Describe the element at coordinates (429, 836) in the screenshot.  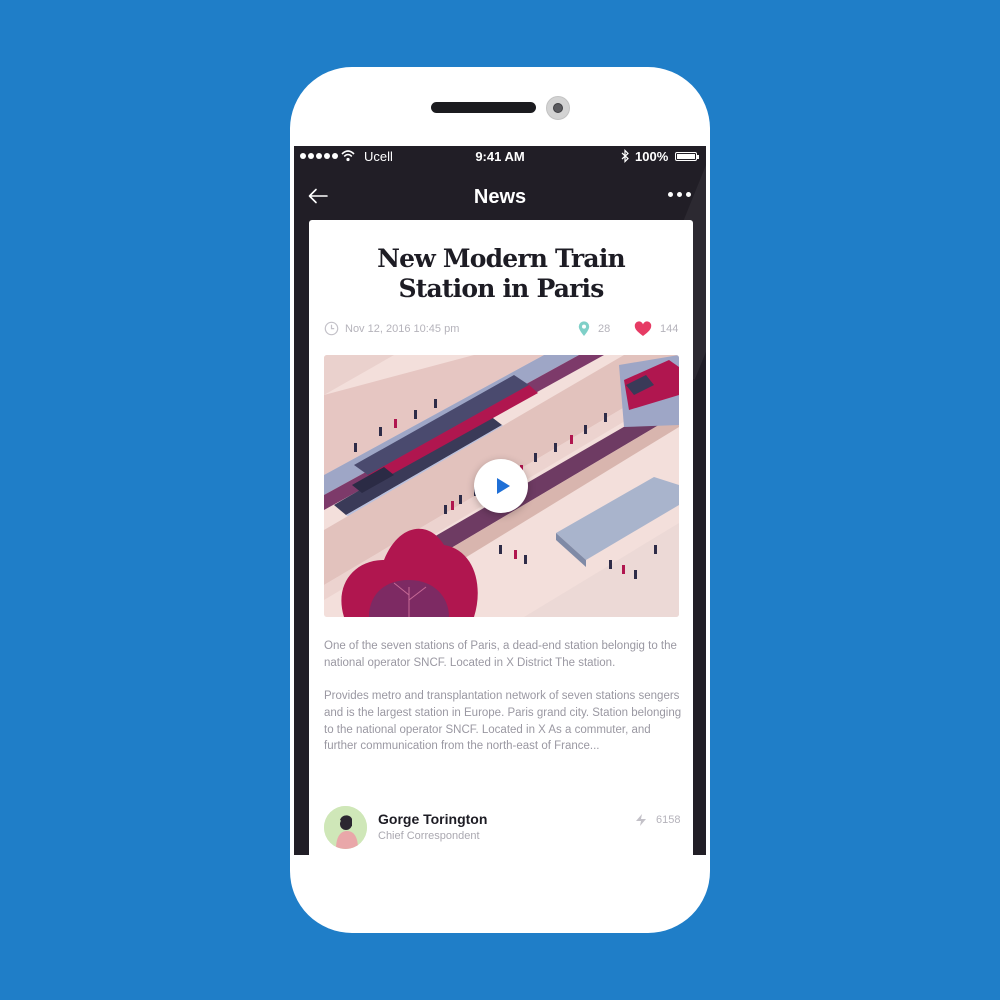
I see `author-role: Chief Correspondent` at that location.